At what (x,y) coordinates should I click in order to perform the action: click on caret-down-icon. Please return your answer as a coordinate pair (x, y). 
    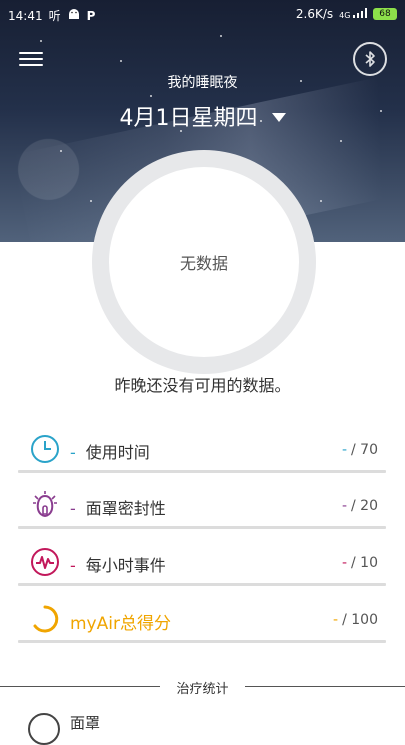
    Looking at the image, I should click on (278, 117).